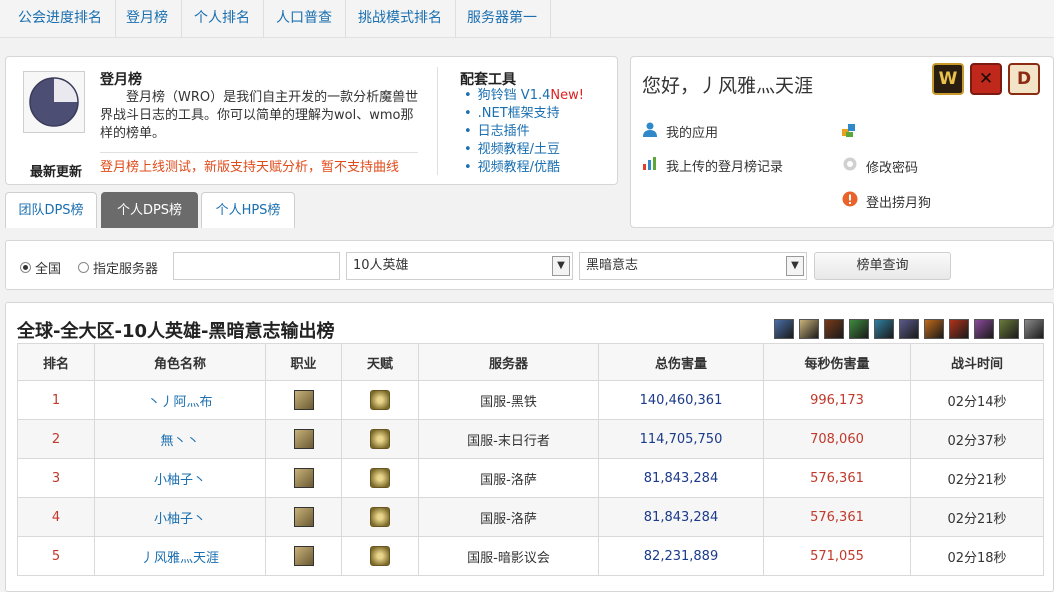 This screenshot has height=592, width=1054. Describe the element at coordinates (948, 79) in the screenshot. I see `wow-icon: W` at that location.